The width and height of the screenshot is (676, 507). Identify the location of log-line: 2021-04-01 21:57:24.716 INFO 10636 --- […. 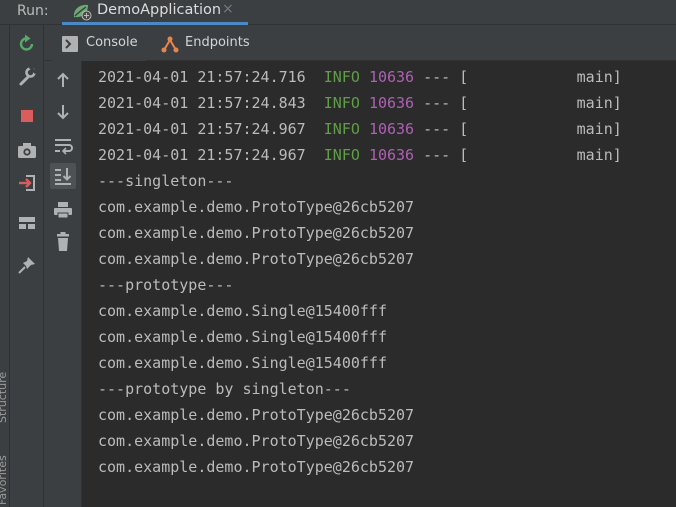
(360, 77).